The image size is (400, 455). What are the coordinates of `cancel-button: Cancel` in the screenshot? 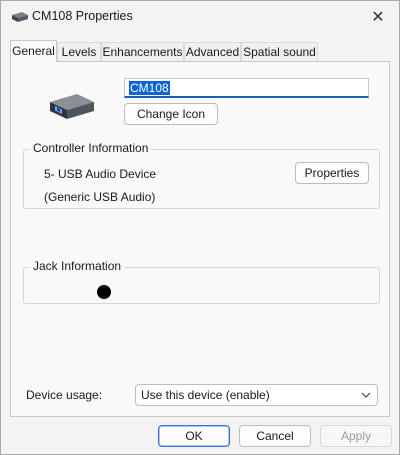 It's located at (275, 436).